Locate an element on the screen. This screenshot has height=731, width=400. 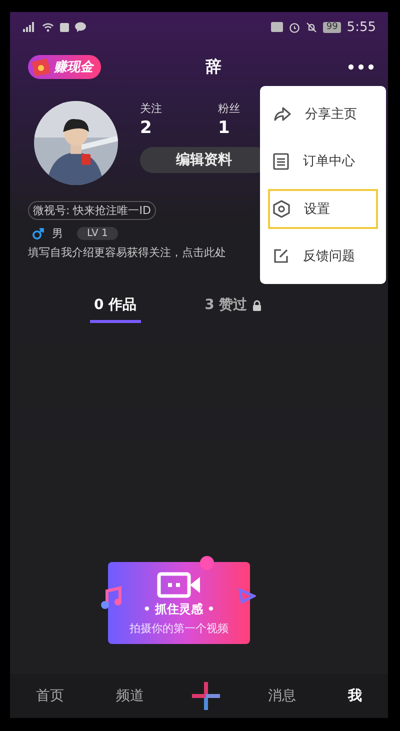
list-icon is located at coordinates (281, 161).